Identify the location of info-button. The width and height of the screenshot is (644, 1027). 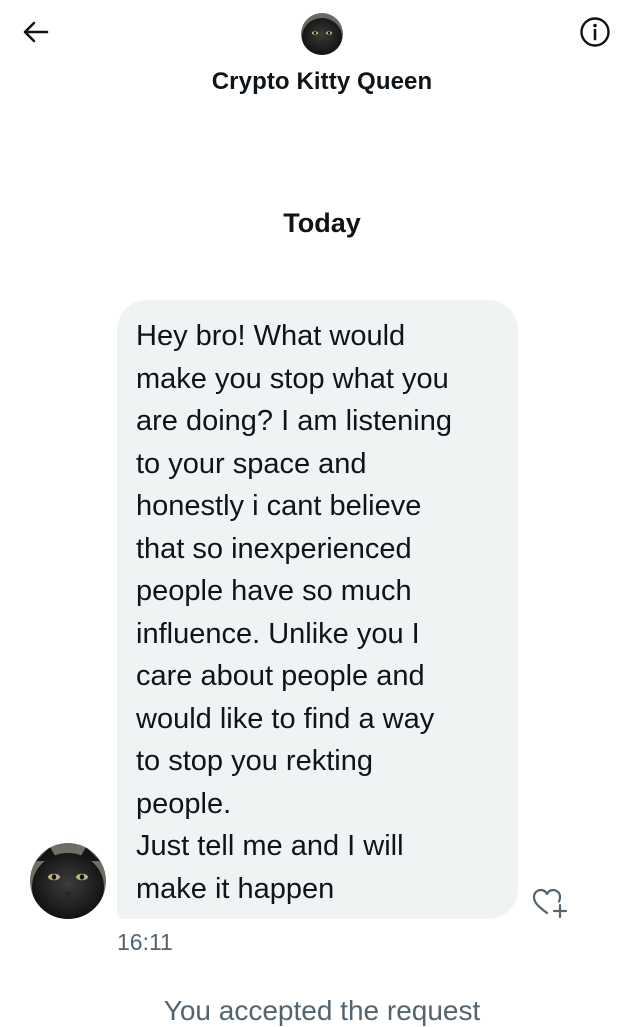
(595, 34).